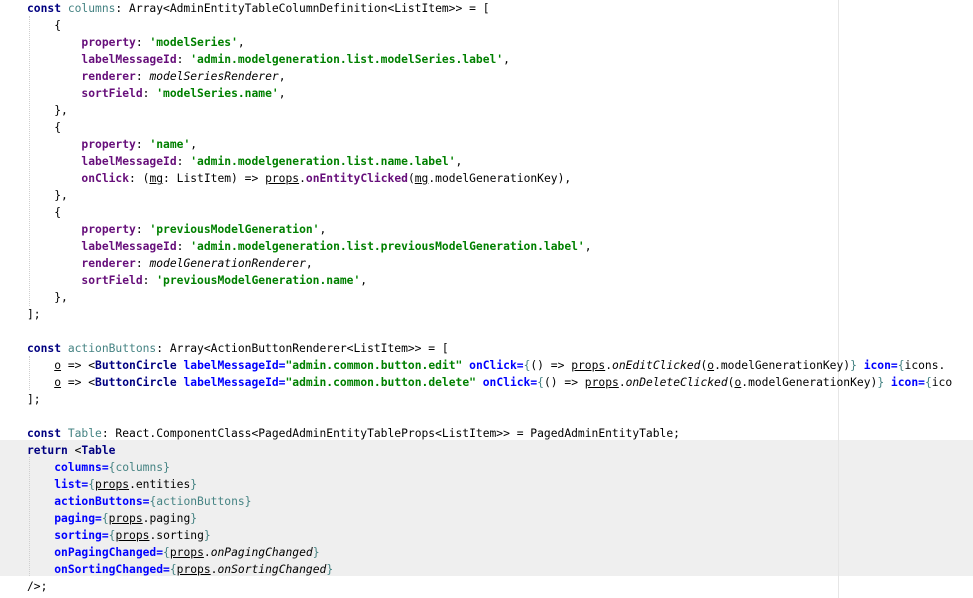 This screenshot has height=598, width=973. I want to click on code-token: Table, so click(98, 450).